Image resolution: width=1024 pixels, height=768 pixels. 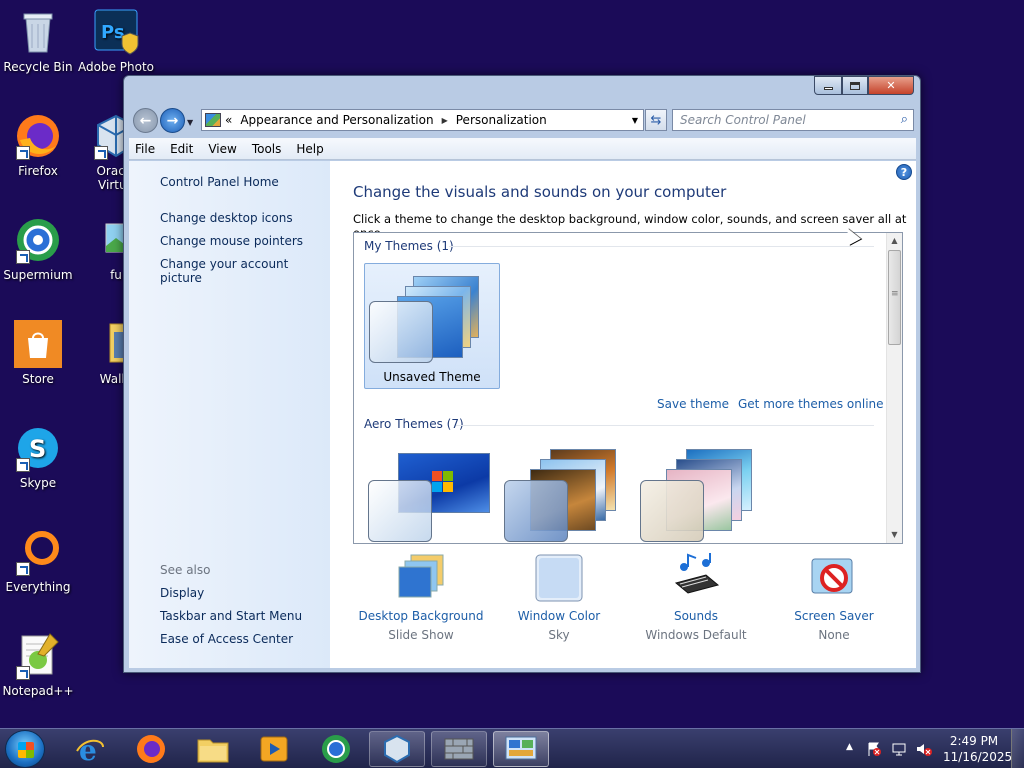 I want to click on menu-view: View, so click(x=222, y=149).